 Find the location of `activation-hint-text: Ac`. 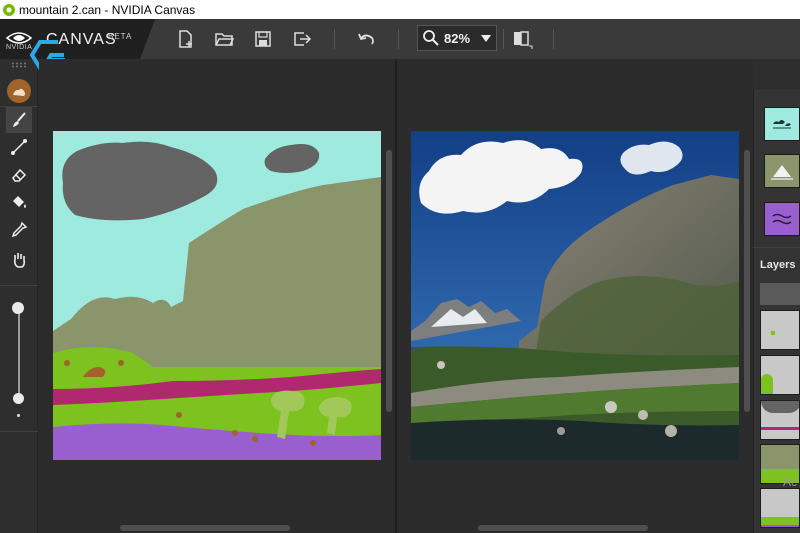

activation-hint-text: Ac is located at coordinates (790, 482).